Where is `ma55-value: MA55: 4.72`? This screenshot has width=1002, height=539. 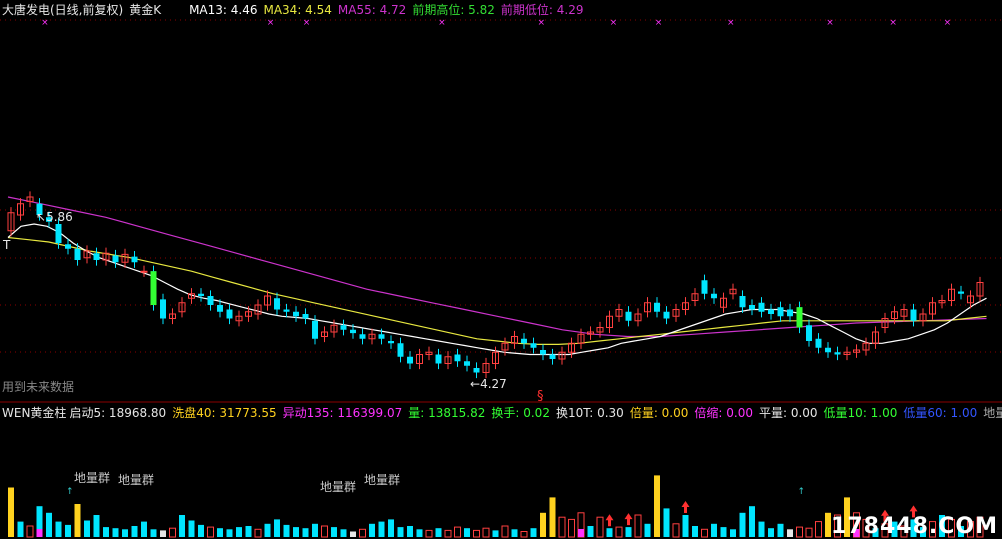 ma55-value: MA55: 4.72 is located at coordinates (372, 10).